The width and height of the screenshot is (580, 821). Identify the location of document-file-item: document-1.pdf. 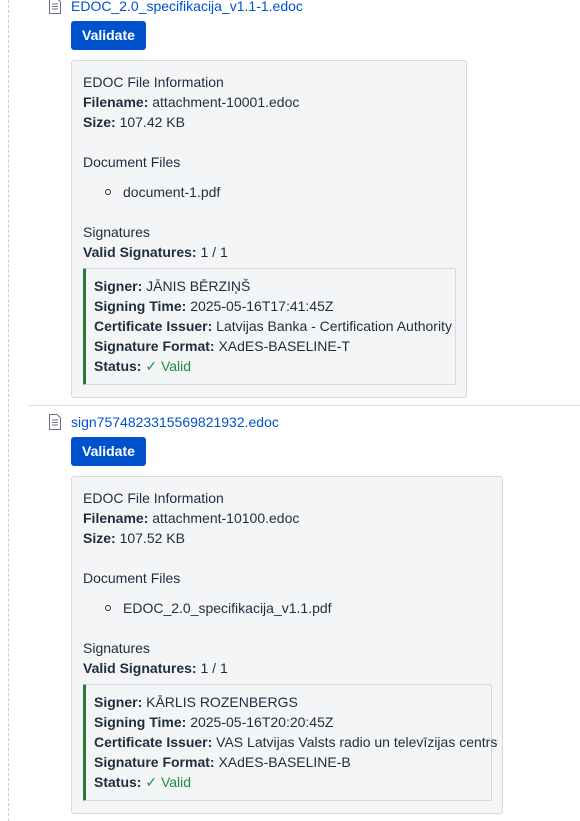
(280, 192).